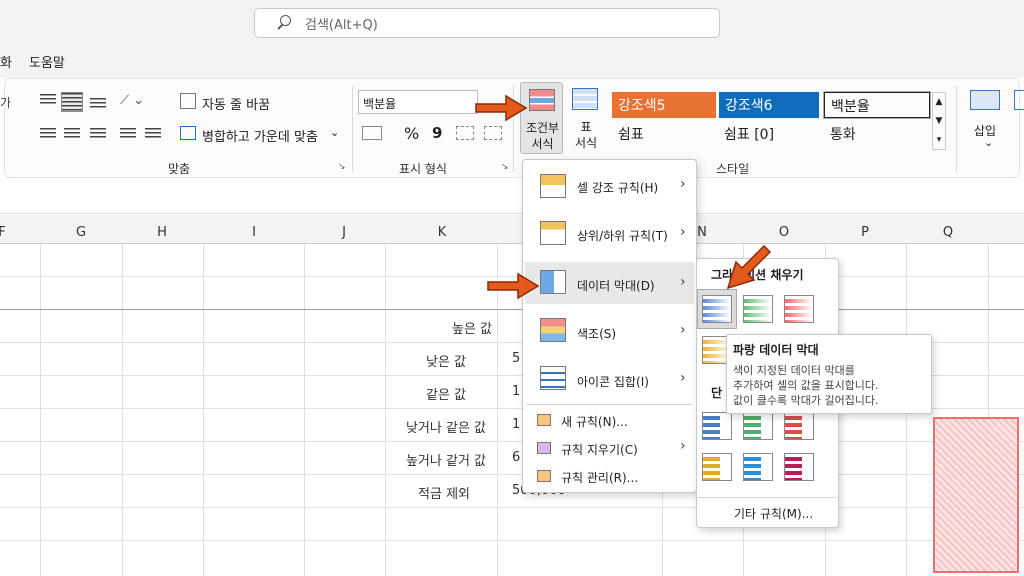 Image resolution: width=1024 pixels, height=576 pixels. Describe the element at coordinates (553, 378) in the screenshot. I see `icon-sets-icon` at that location.